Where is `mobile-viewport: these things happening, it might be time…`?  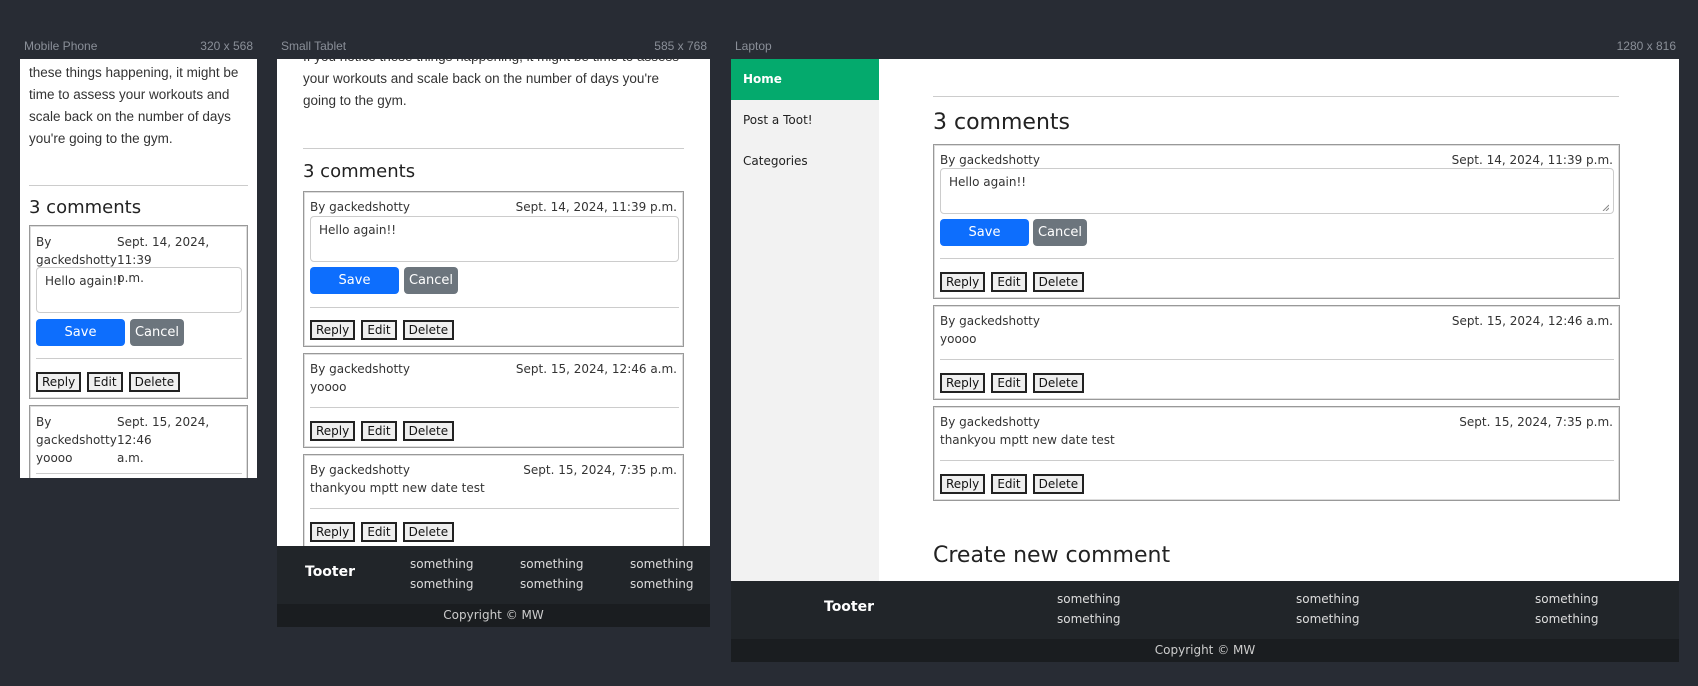
mobile-viewport: these things happening, it might be time… is located at coordinates (138, 268).